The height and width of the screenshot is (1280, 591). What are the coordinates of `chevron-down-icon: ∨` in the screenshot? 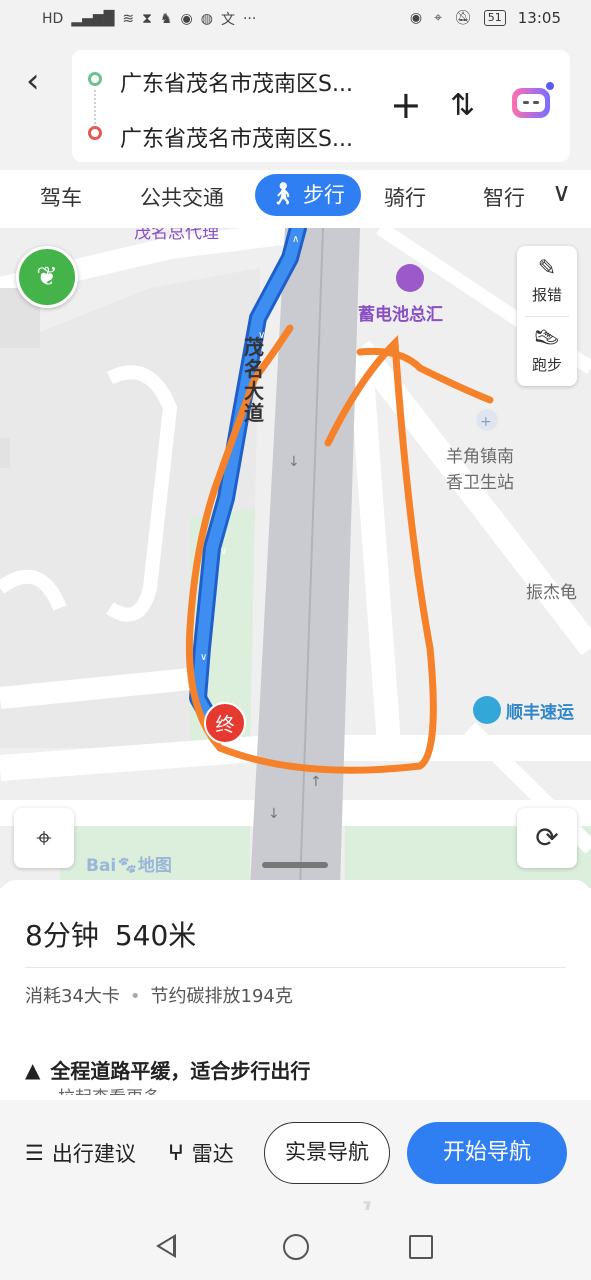 It's located at (561, 193).